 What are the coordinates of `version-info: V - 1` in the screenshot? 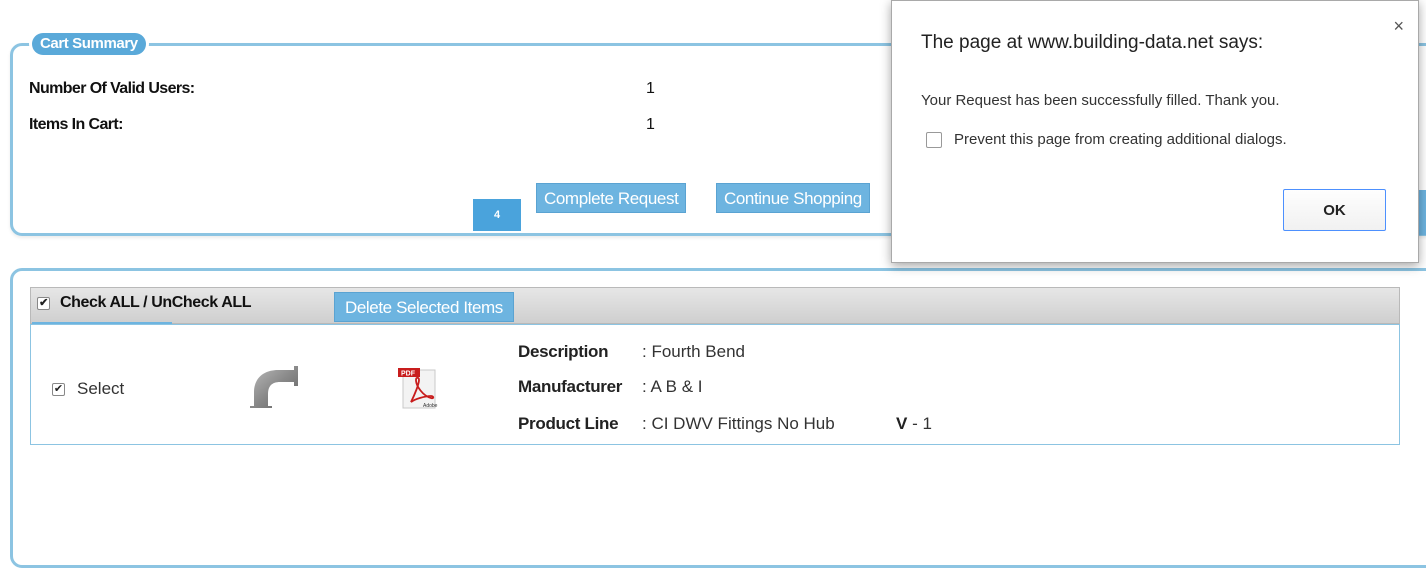 It's located at (914, 424).